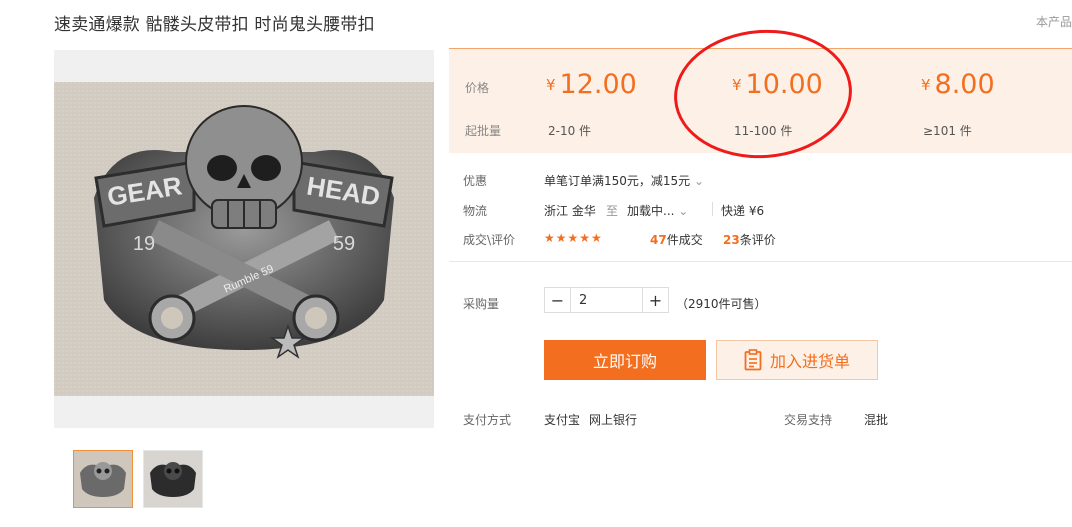 This screenshot has height=527, width=1072. I want to click on shipping-fee: 快递 ¥6, so click(743, 211).